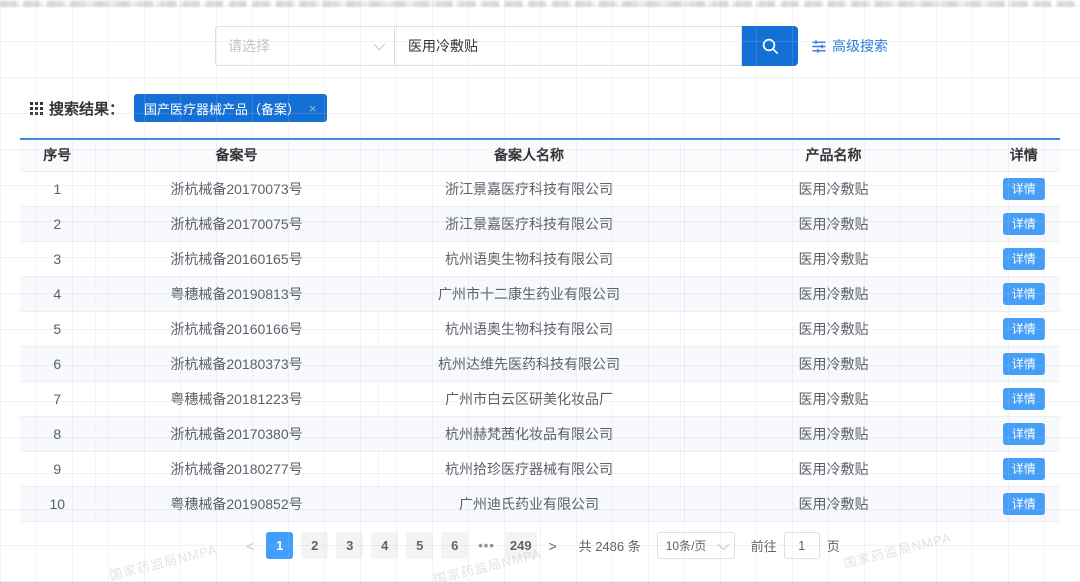 This screenshot has height=582, width=1080. What do you see at coordinates (237, 434) in the screenshot?
I see `record-number-cell: 浙杭械备20170380号` at bounding box center [237, 434].